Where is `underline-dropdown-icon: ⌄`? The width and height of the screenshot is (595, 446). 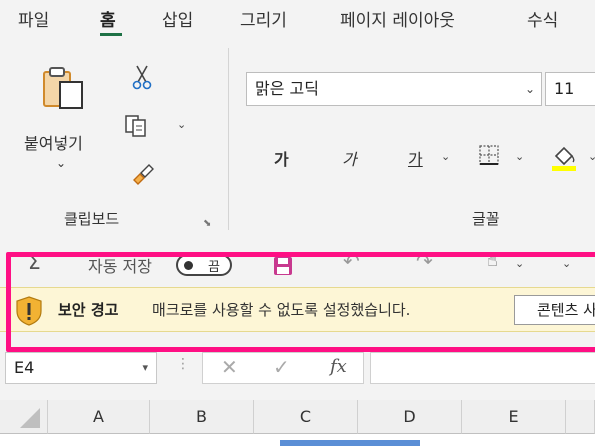 underline-dropdown-icon: ⌄ is located at coordinates (445, 156).